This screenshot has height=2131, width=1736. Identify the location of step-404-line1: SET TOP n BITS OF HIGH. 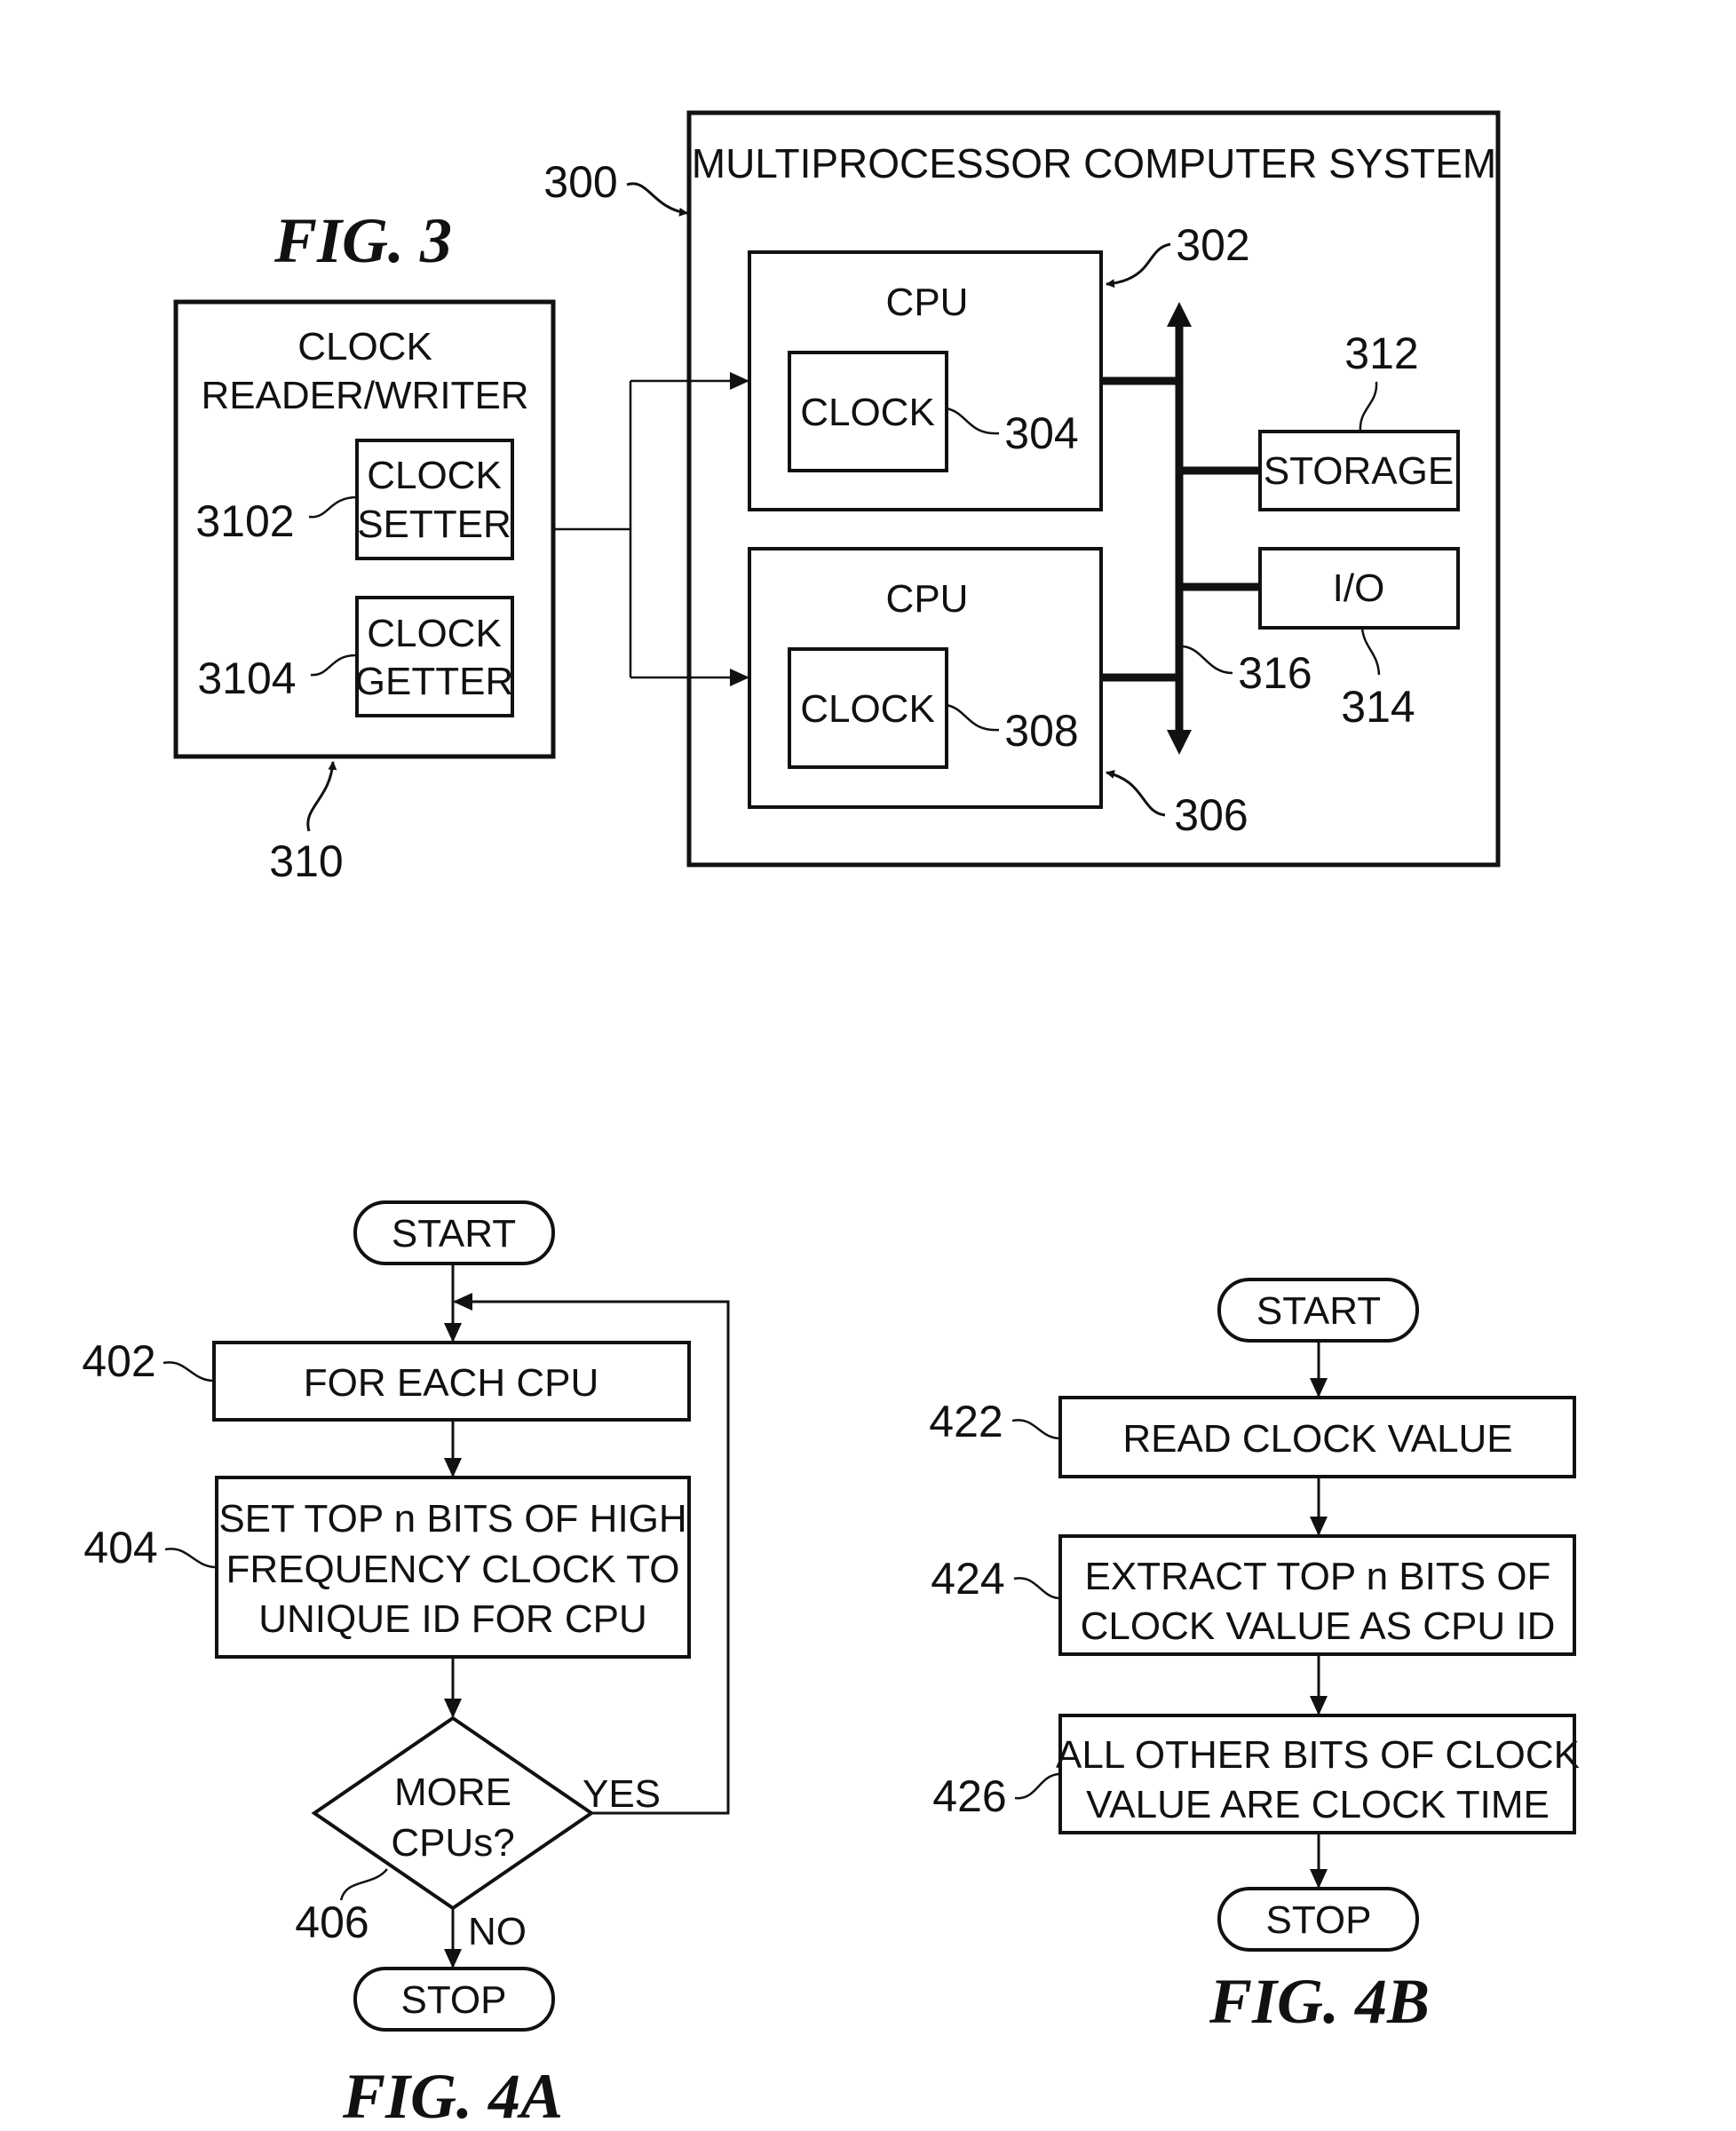
(452, 1519).